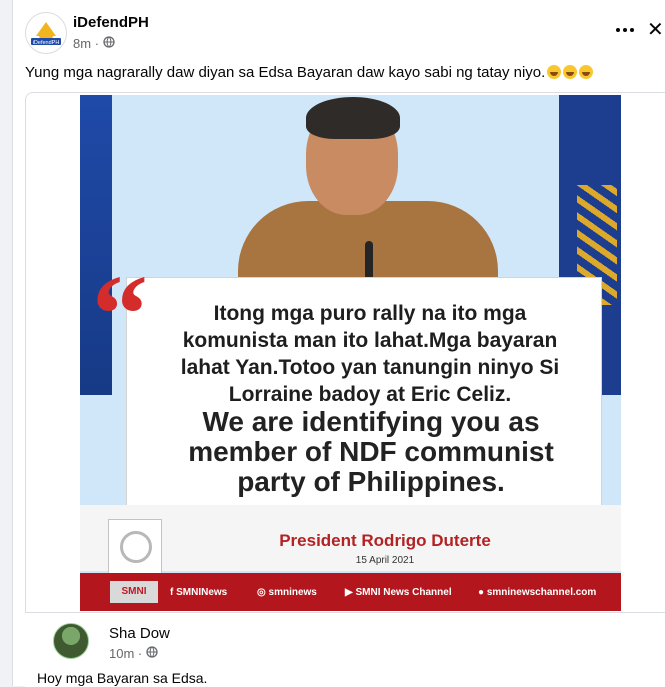 Image resolution: width=665 pixels, height=687 pixels. Describe the element at coordinates (71, 641) in the screenshot. I see `commenter-avatar` at that location.